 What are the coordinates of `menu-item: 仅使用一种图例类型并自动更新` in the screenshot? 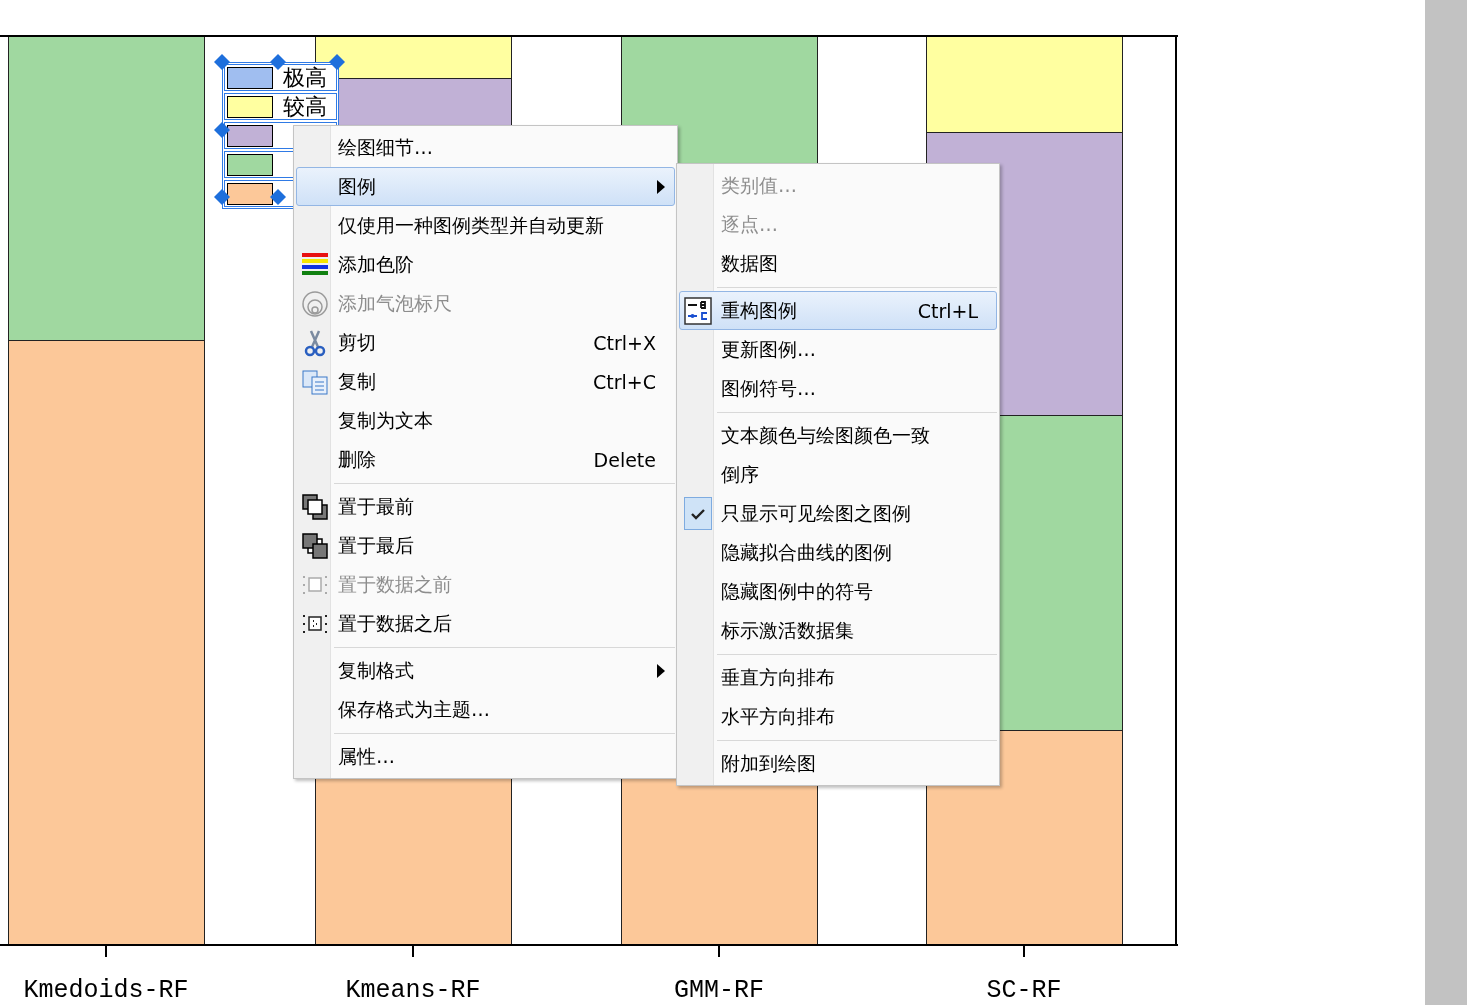 It's located at (485, 225).